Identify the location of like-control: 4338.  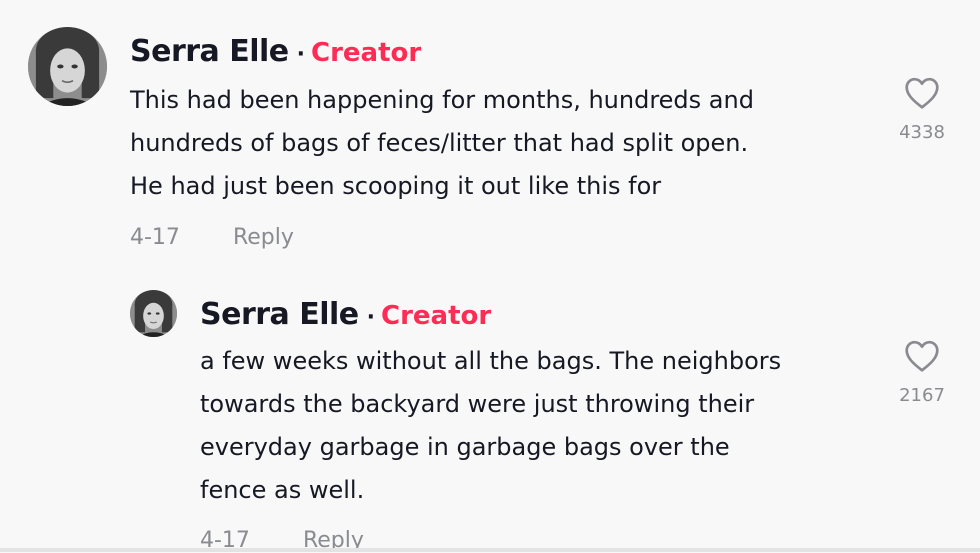
(922, 109).